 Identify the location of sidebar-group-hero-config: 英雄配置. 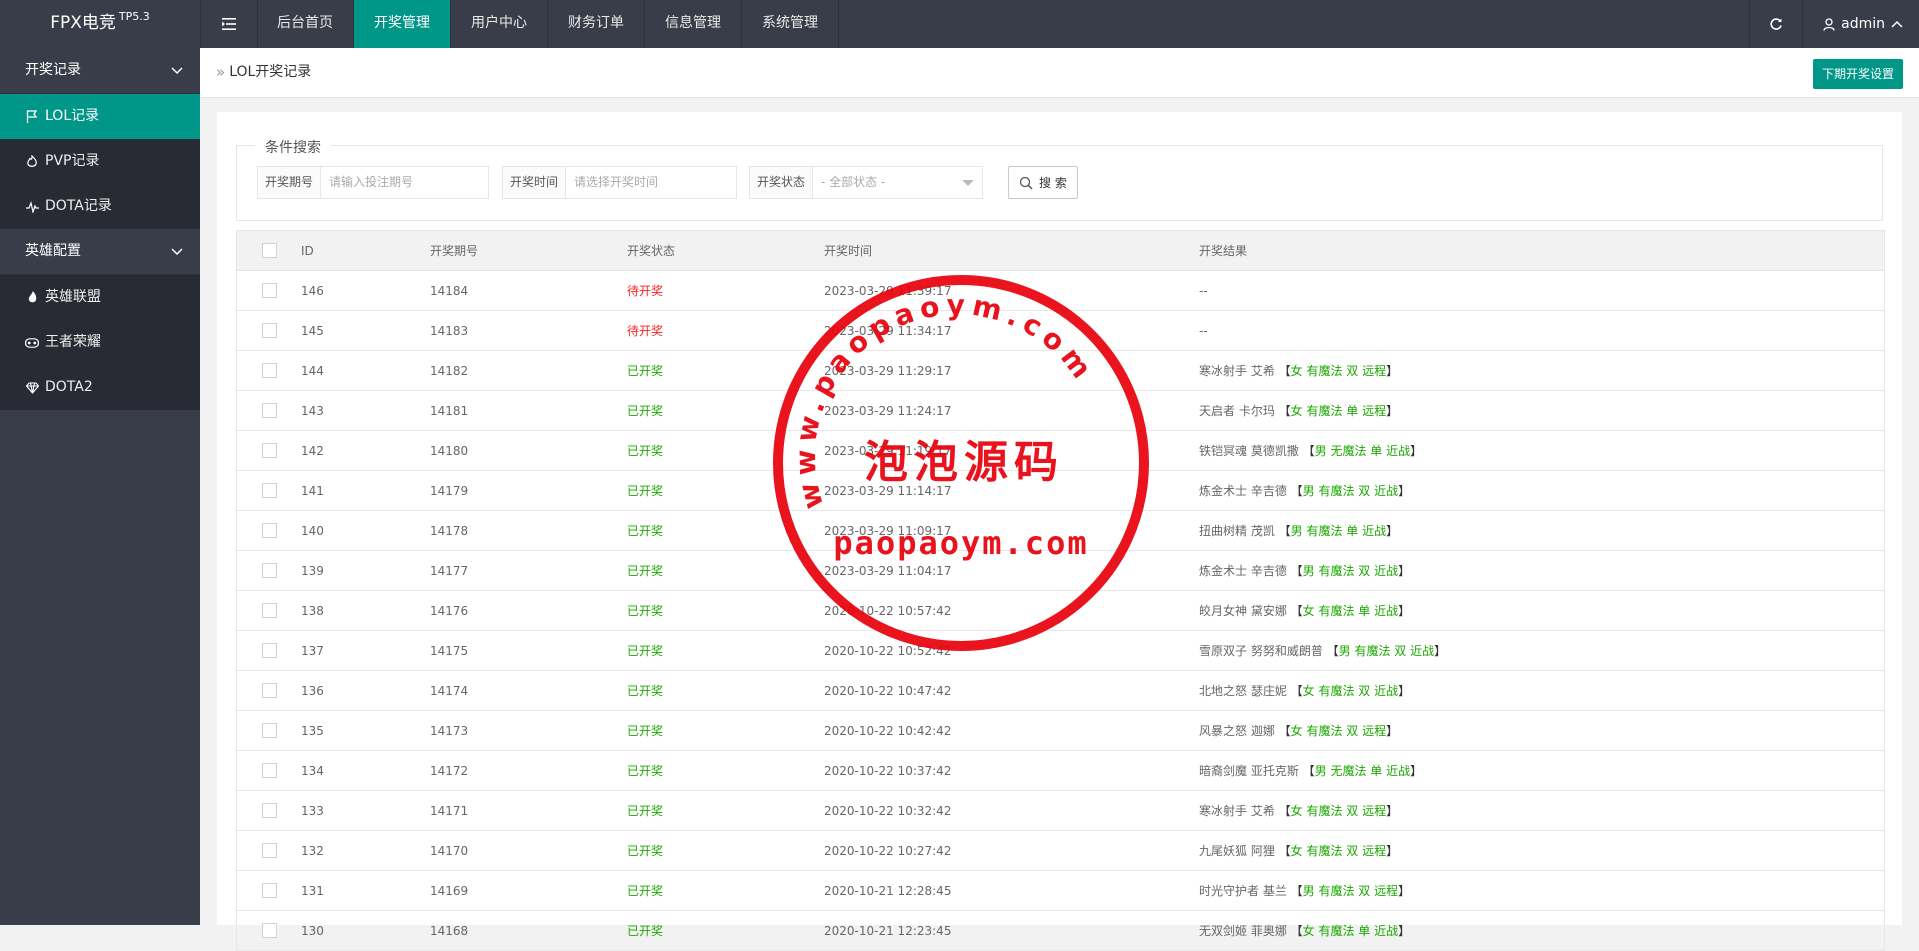
(100, 252).